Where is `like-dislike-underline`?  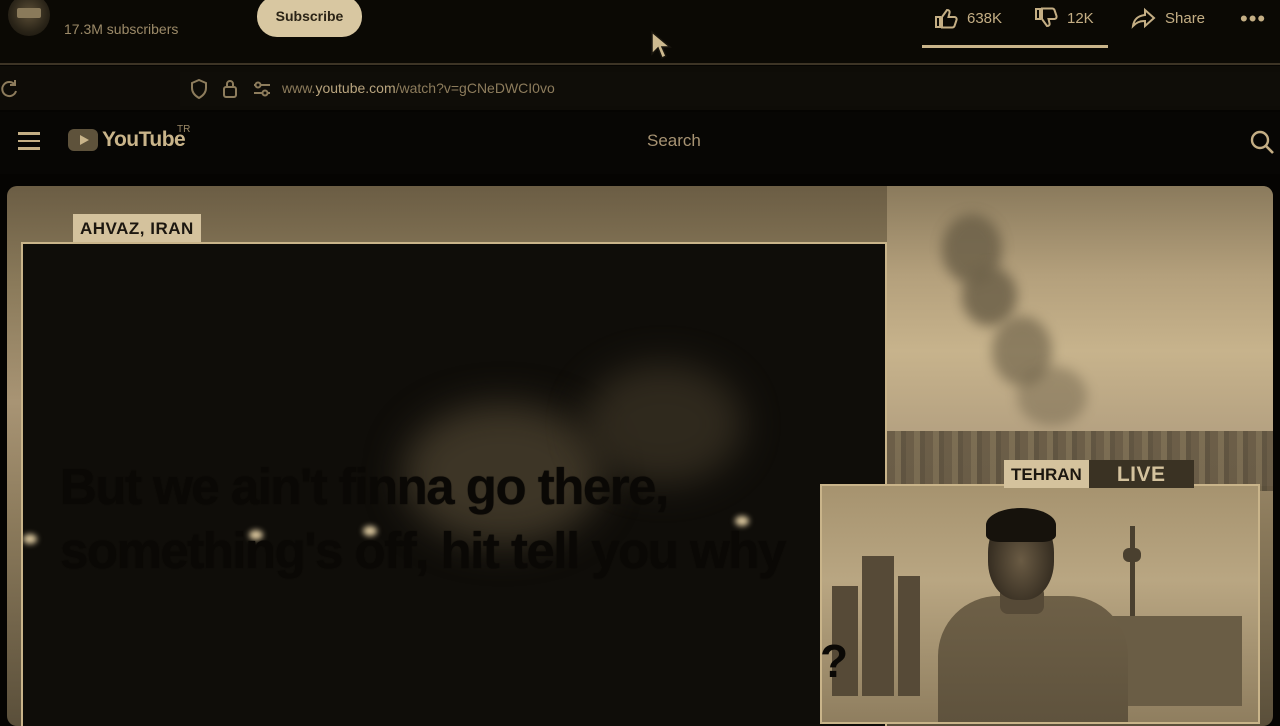
like-dislike-underline is located at coordinates (1015, 46).